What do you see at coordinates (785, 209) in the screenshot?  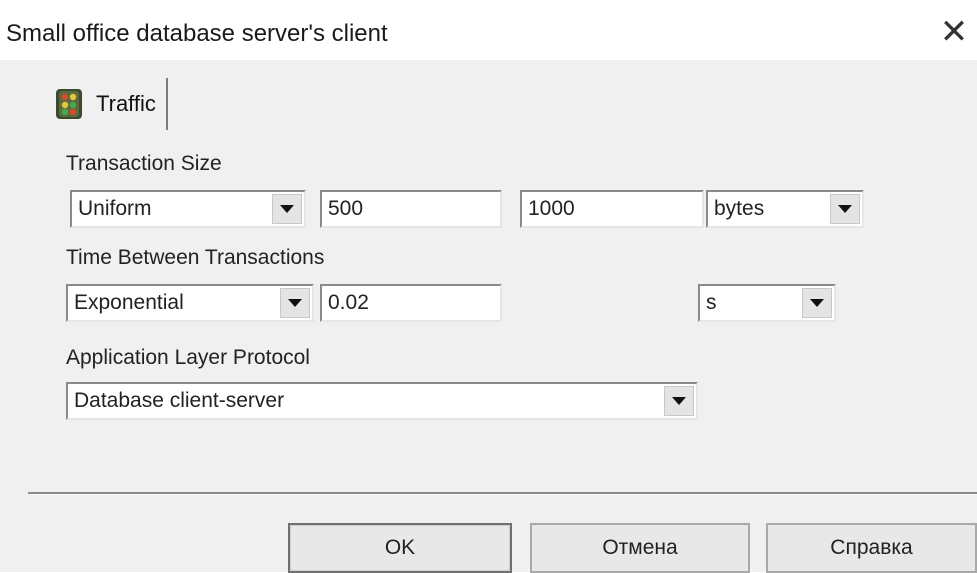 I see `transaction-size-unit-select: bytes` at bounding box center [785, 209].